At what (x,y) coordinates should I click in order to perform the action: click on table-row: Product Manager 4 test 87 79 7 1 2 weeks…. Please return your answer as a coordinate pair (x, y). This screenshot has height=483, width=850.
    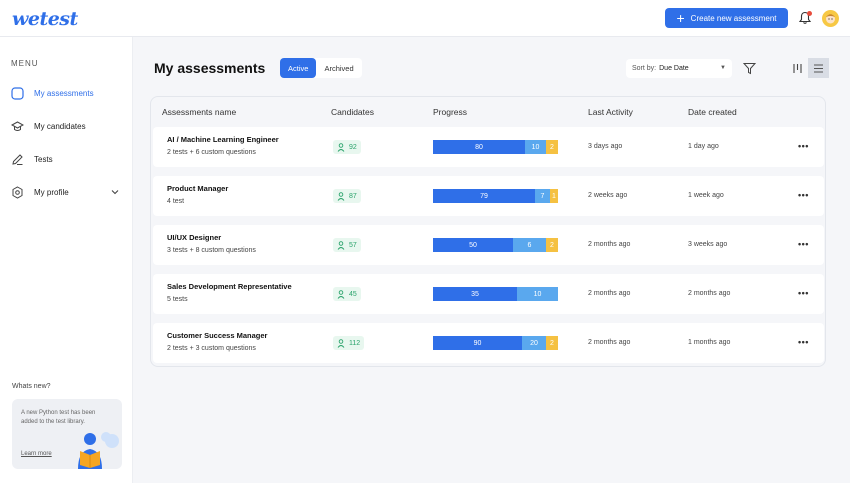
    Looking at the image, I should click on (488, 196).